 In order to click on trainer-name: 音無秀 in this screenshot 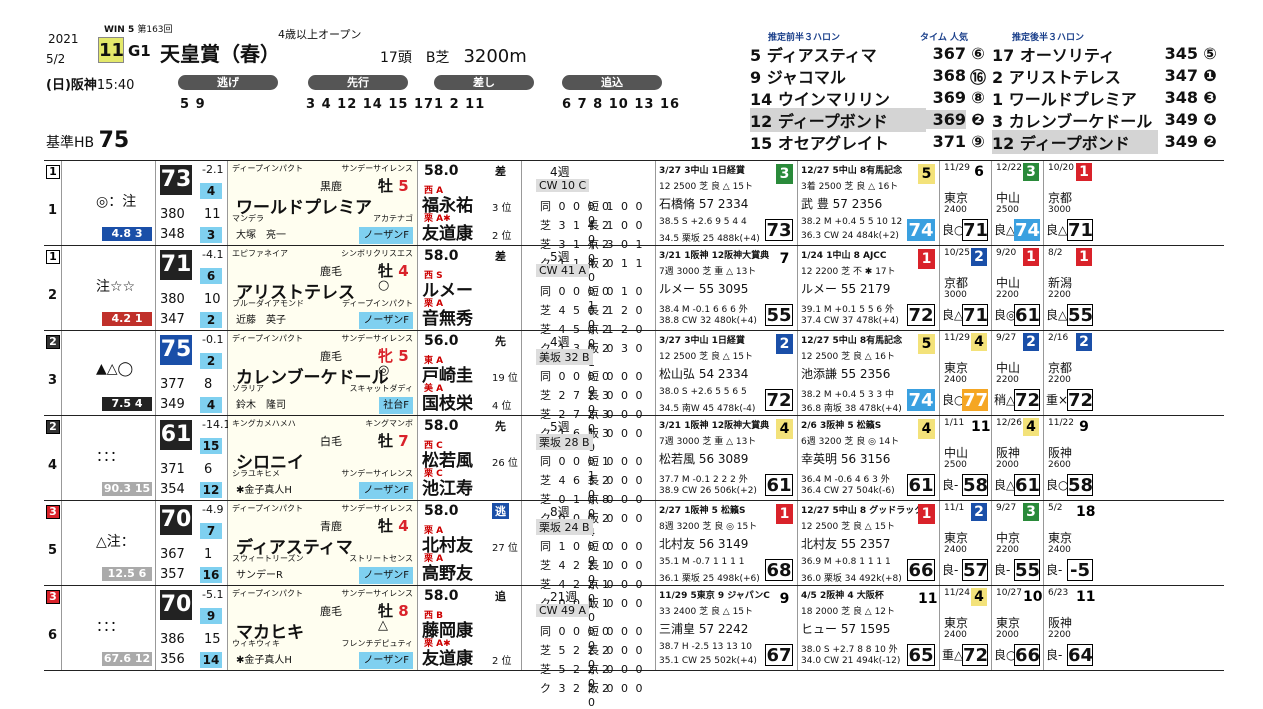, I will do `click(447, 316)`.